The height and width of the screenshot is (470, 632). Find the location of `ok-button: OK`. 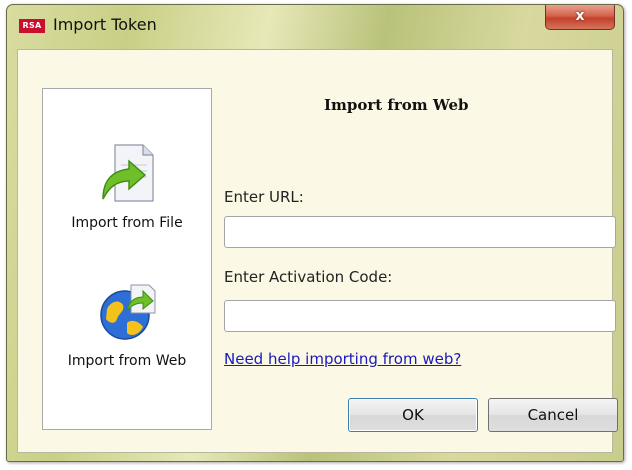

ok-button: OK is located at coordinates (413, 415).